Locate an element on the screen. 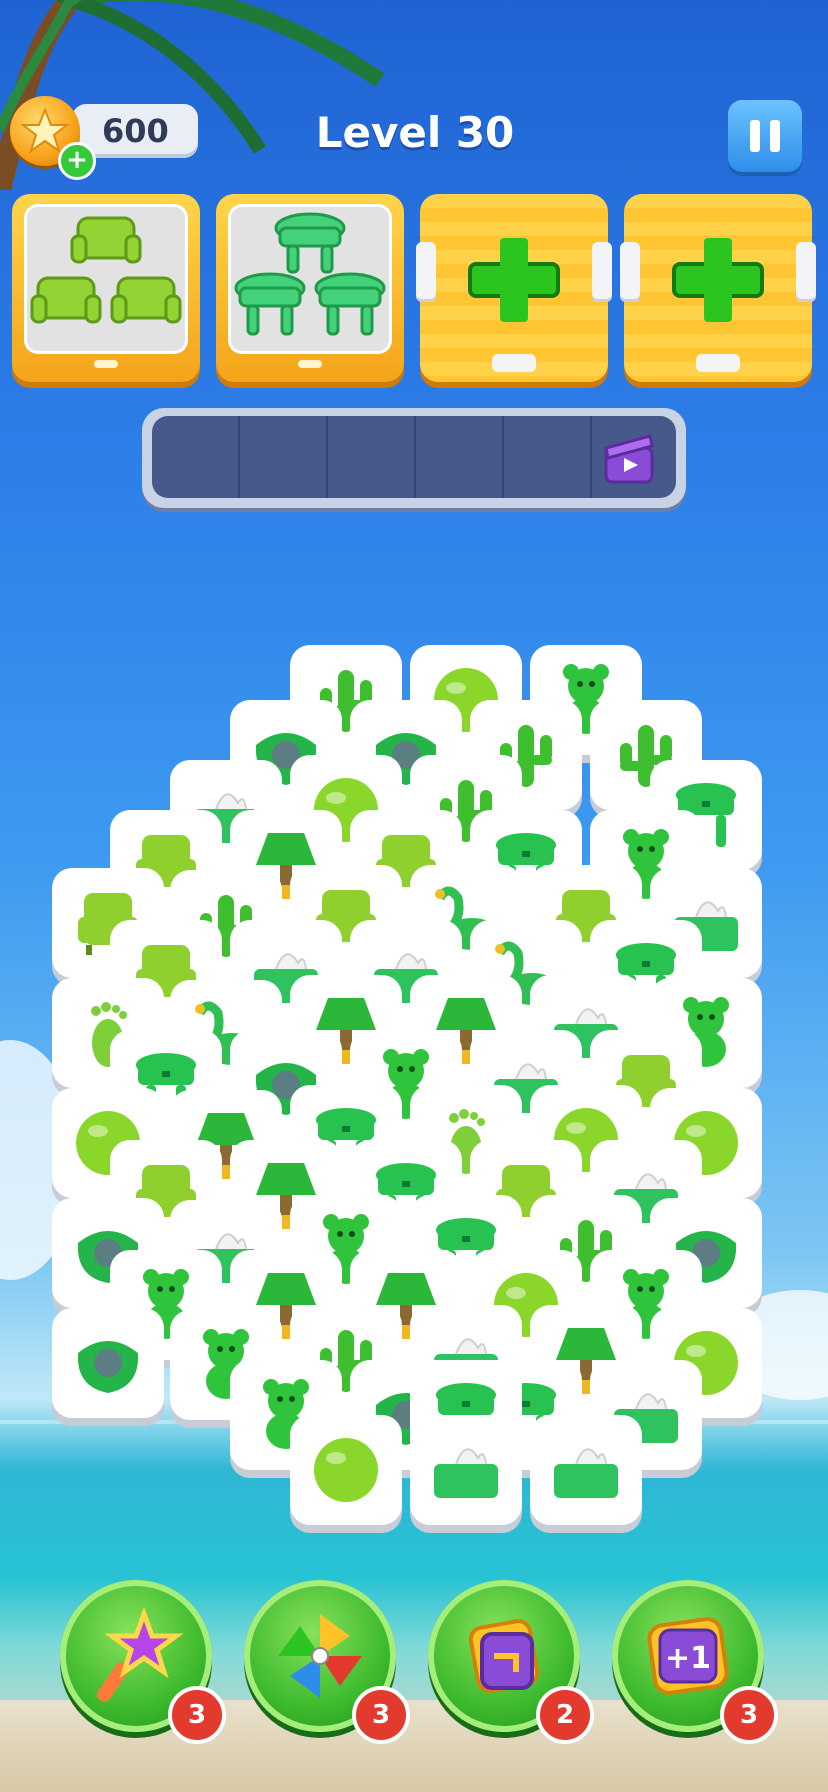 The width and height of the screenshot is (828, 1792). undo-booster: 2 is located at coordinates (511, 1662).